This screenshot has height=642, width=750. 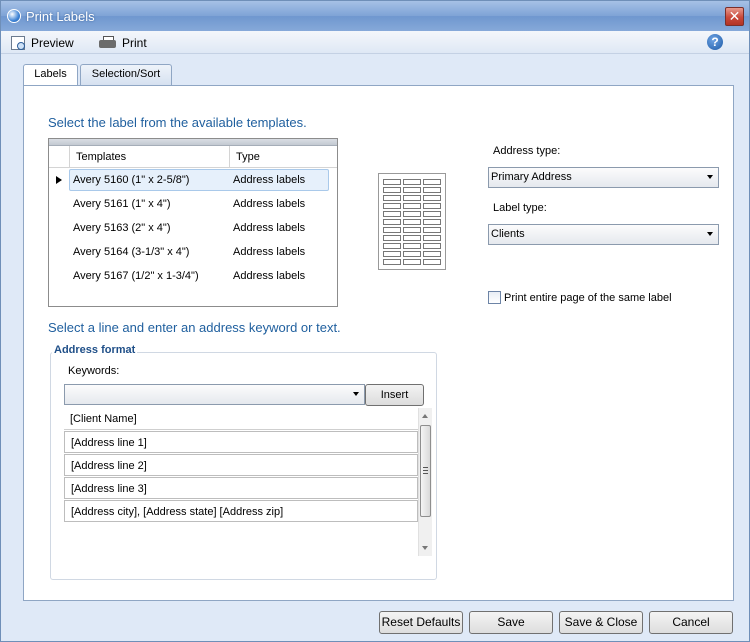 What do you see at coordinates (107, 42) in the screenshot?
I see `printer-icon` at bounding box center [107, 42].